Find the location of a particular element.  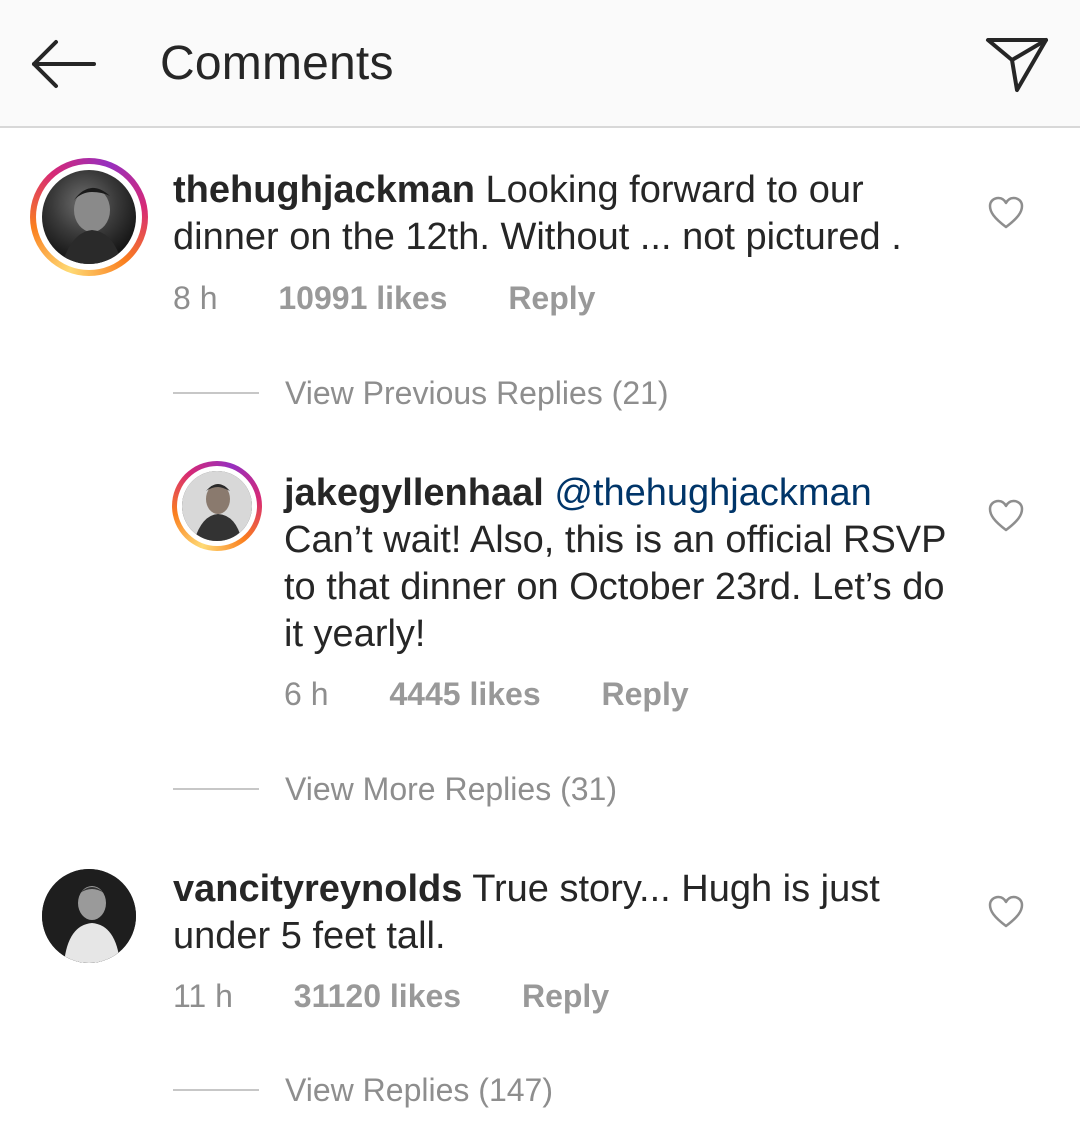

view-more-replies-link: View More Replies (31) is located at coordinates (451, 789).